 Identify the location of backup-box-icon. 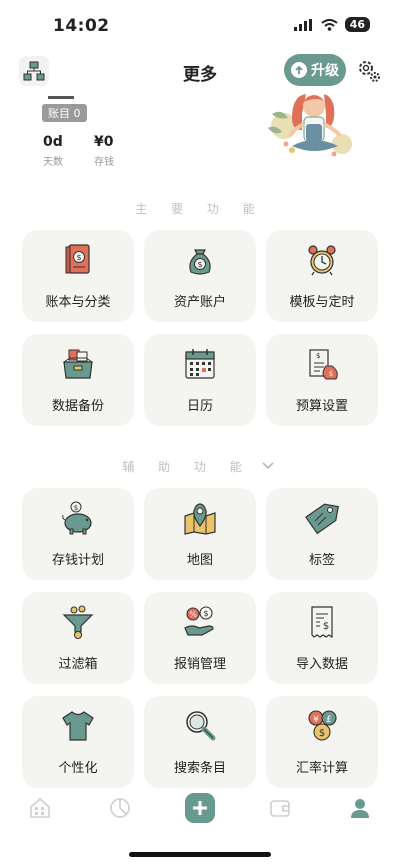
(78, 364).